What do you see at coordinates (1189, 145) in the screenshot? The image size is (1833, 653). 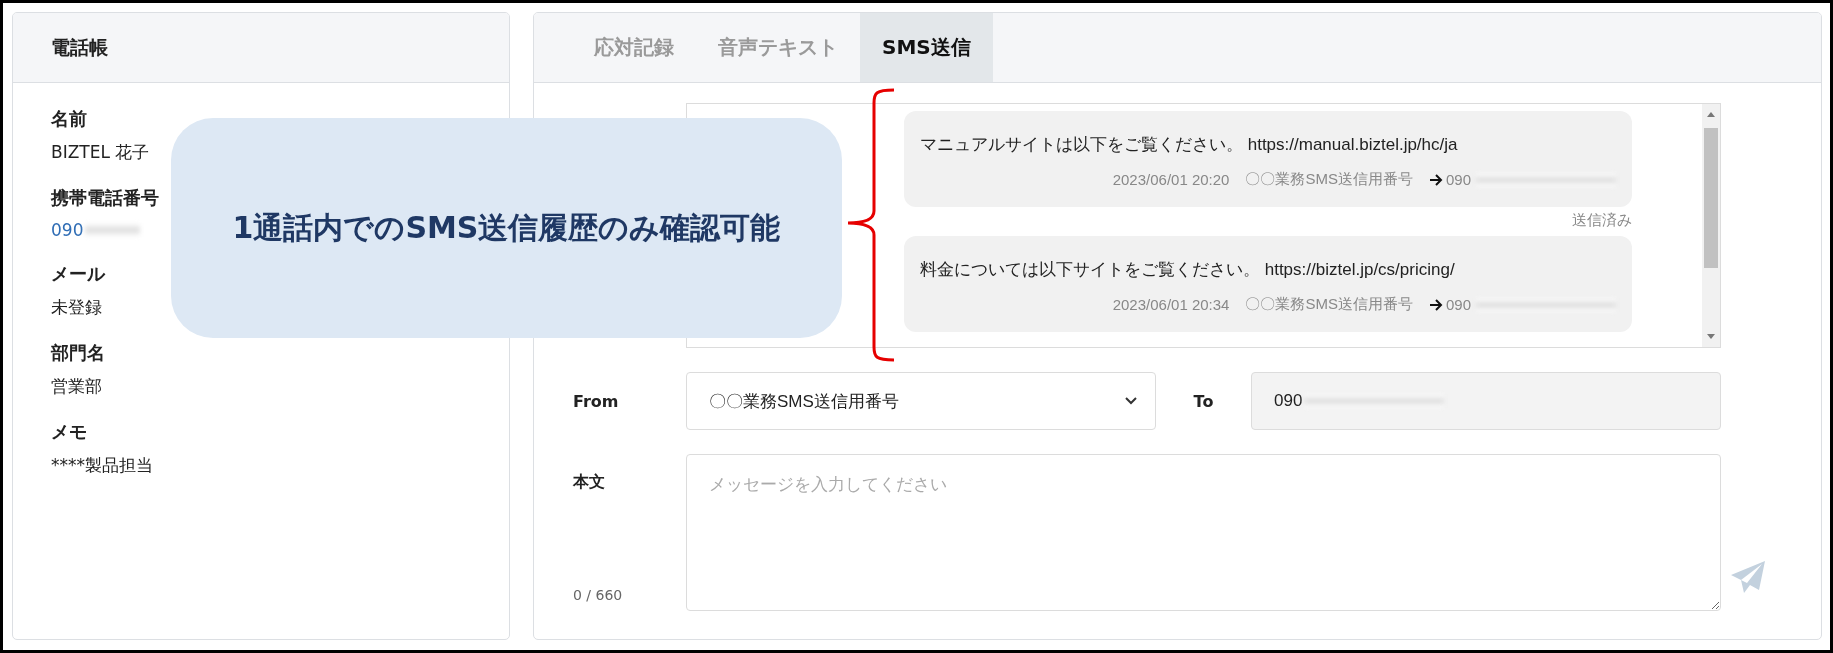 I see `message-text: マニュアルサイトは以下をご覧ください。 https://manual.biztel.jp/hc/ja` at bounding box center [1189, 145].